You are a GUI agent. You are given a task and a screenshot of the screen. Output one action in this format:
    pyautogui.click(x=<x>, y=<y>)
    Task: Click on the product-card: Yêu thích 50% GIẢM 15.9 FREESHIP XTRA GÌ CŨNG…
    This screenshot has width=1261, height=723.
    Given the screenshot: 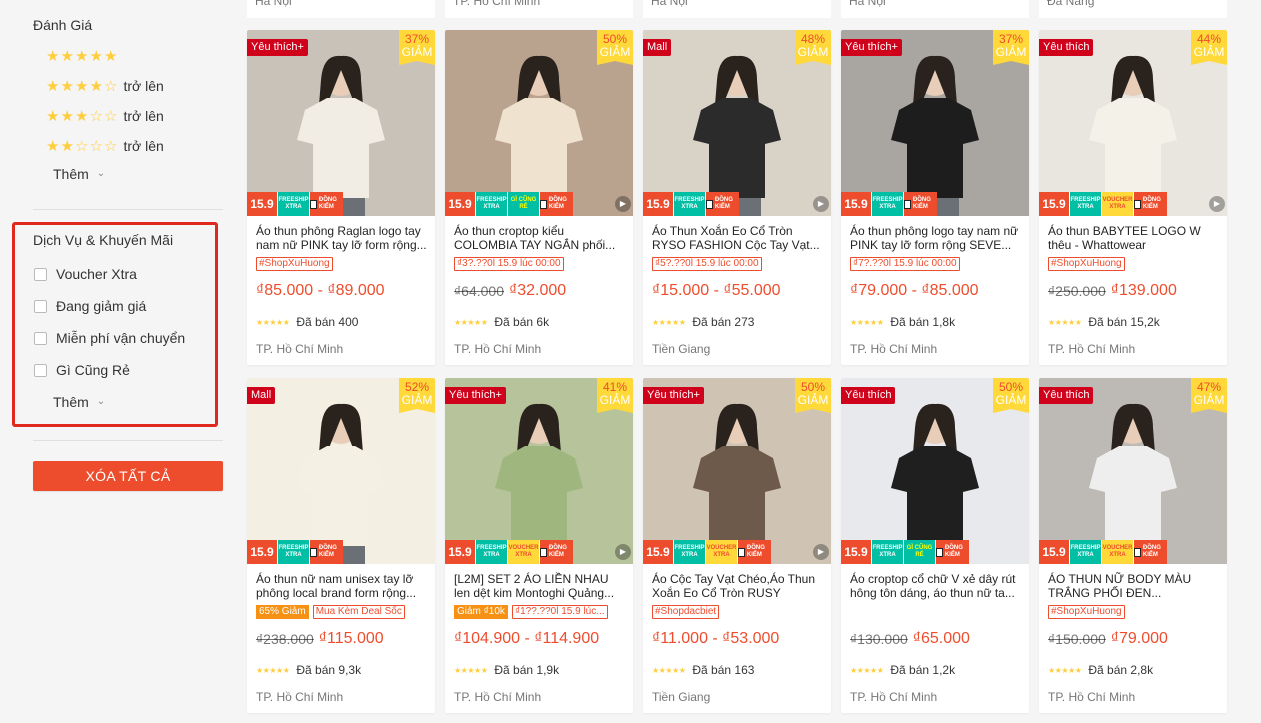 What is the action you would take?
    pyautogui.click(x=935, y=545)
    